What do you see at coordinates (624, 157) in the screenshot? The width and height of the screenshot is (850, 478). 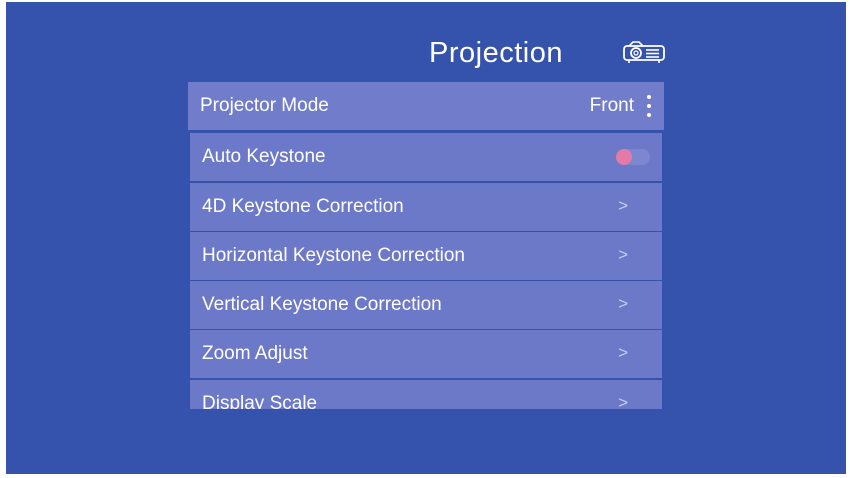 I see `toggle-knob` at bounding box center [624, 157].